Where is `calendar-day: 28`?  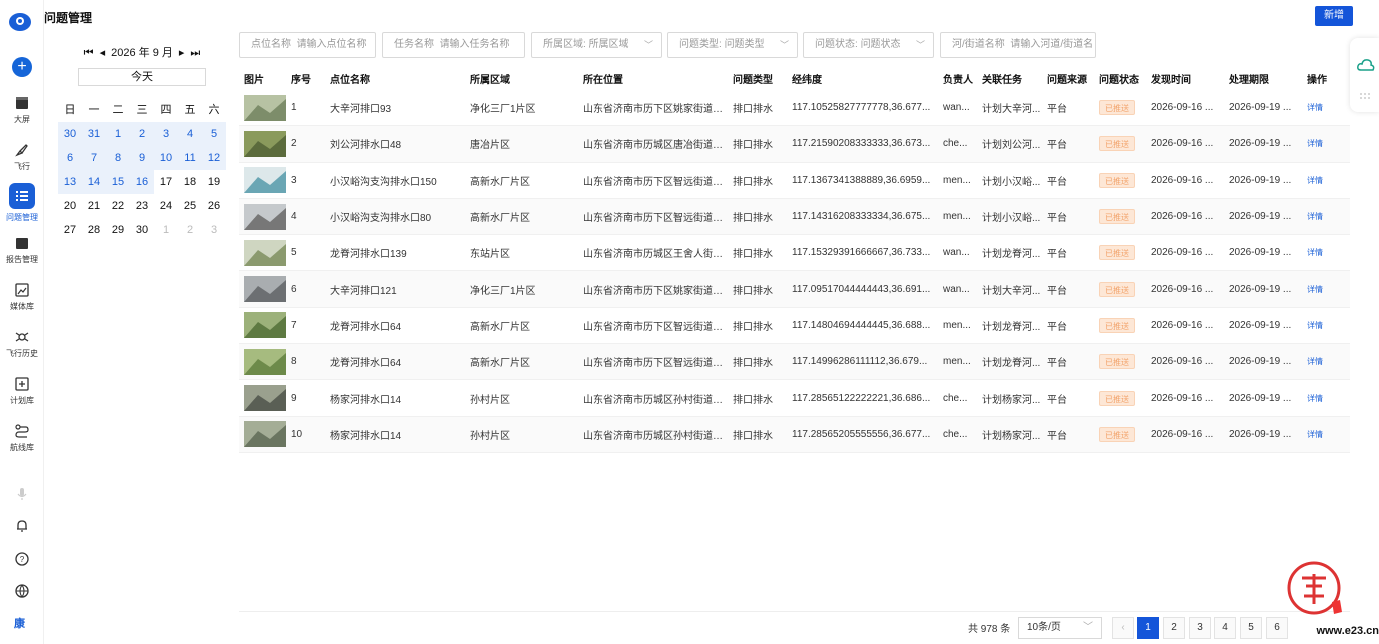 calendar-day: 28 is located at coordinates (94, 230).